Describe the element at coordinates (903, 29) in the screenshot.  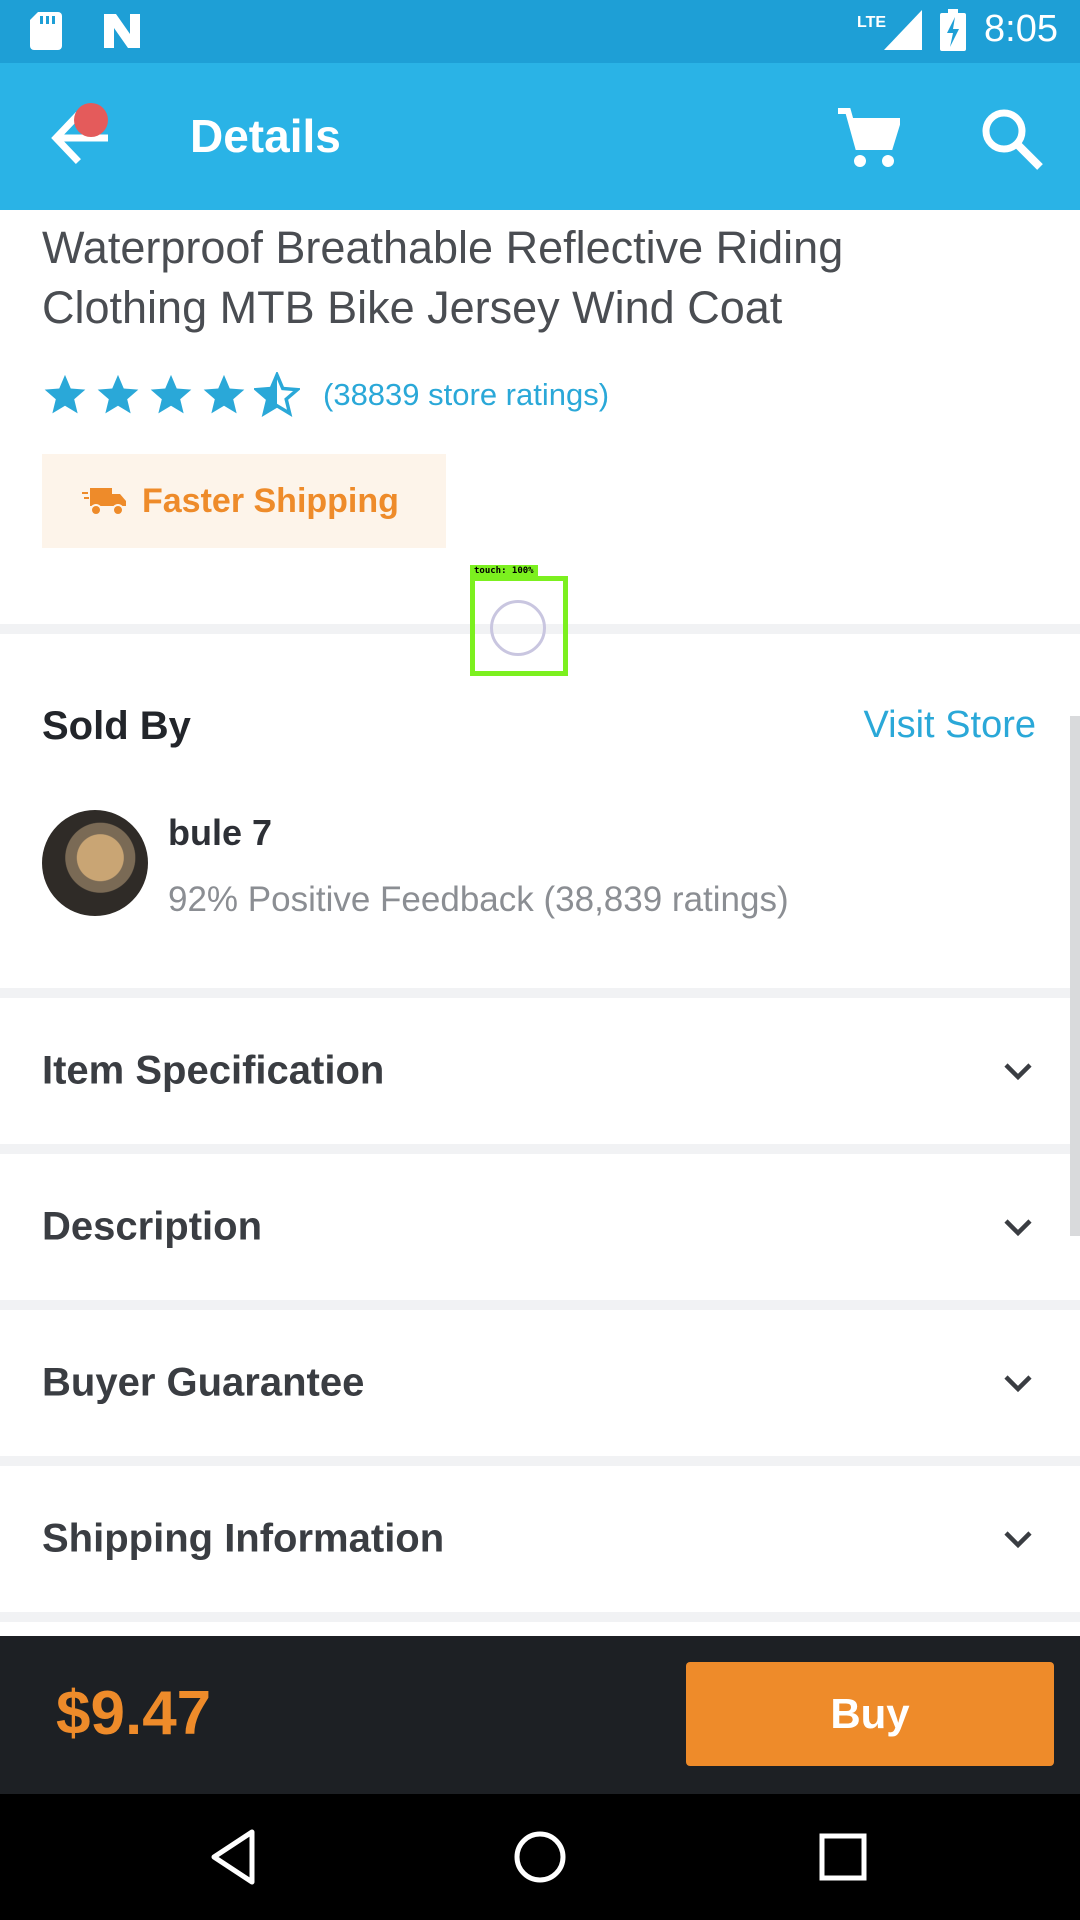
I see `signal-icon` at that location.